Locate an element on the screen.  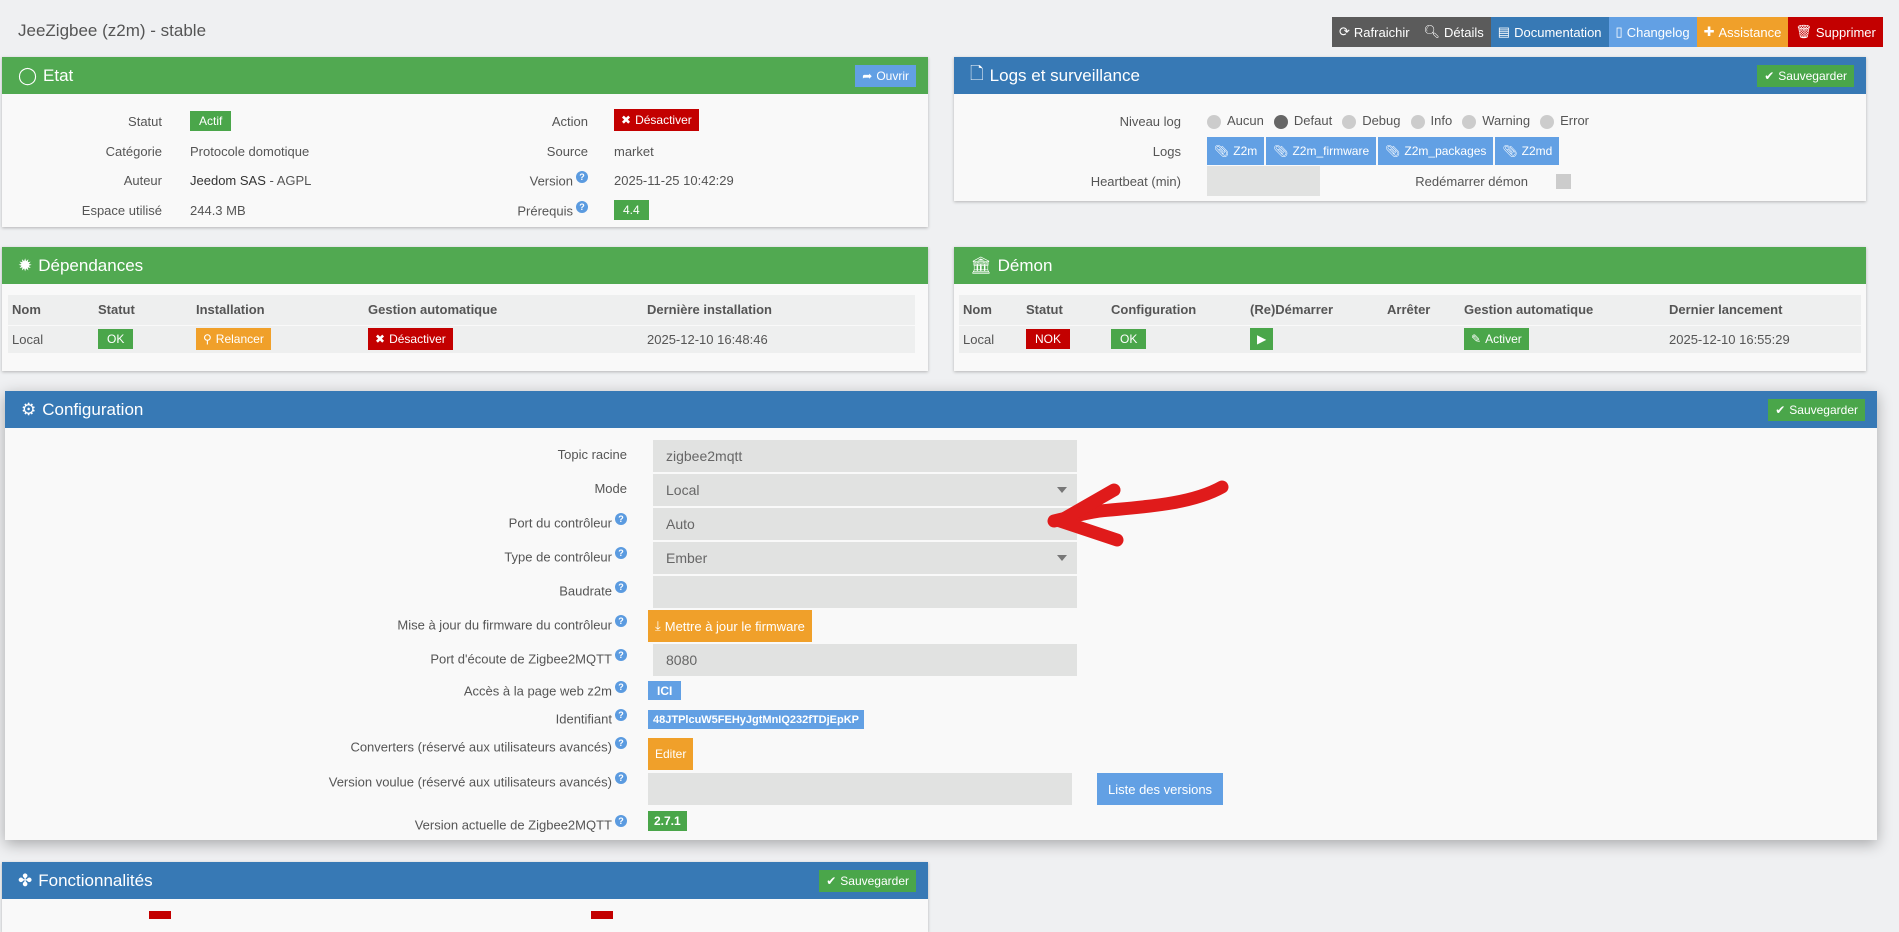
save-features-button: ✔ Sauvegarder is located at coordinates (867, 880).